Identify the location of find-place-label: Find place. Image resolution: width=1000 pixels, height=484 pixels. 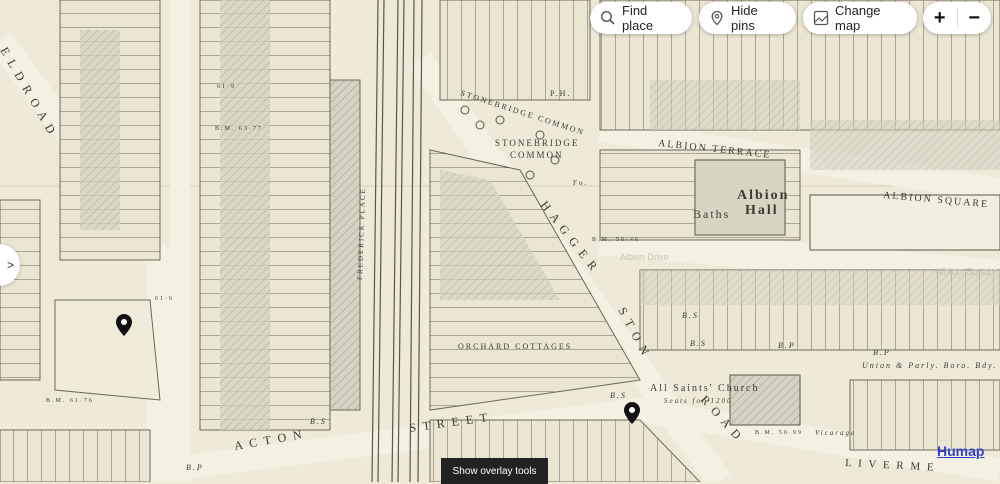
(638, 18).